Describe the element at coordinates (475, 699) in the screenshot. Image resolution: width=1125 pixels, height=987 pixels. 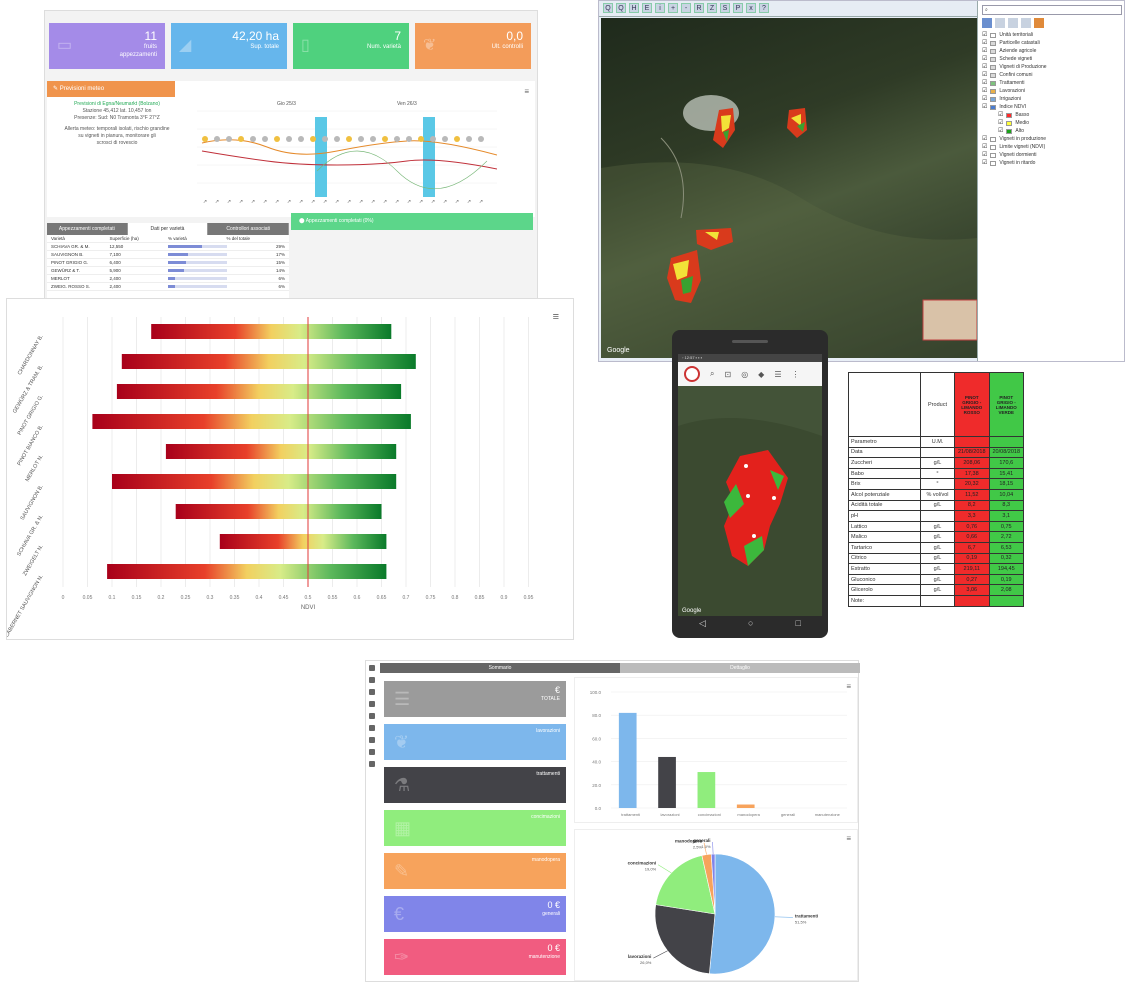
I see `cost-card: ☰ € TOTALE` at that location.